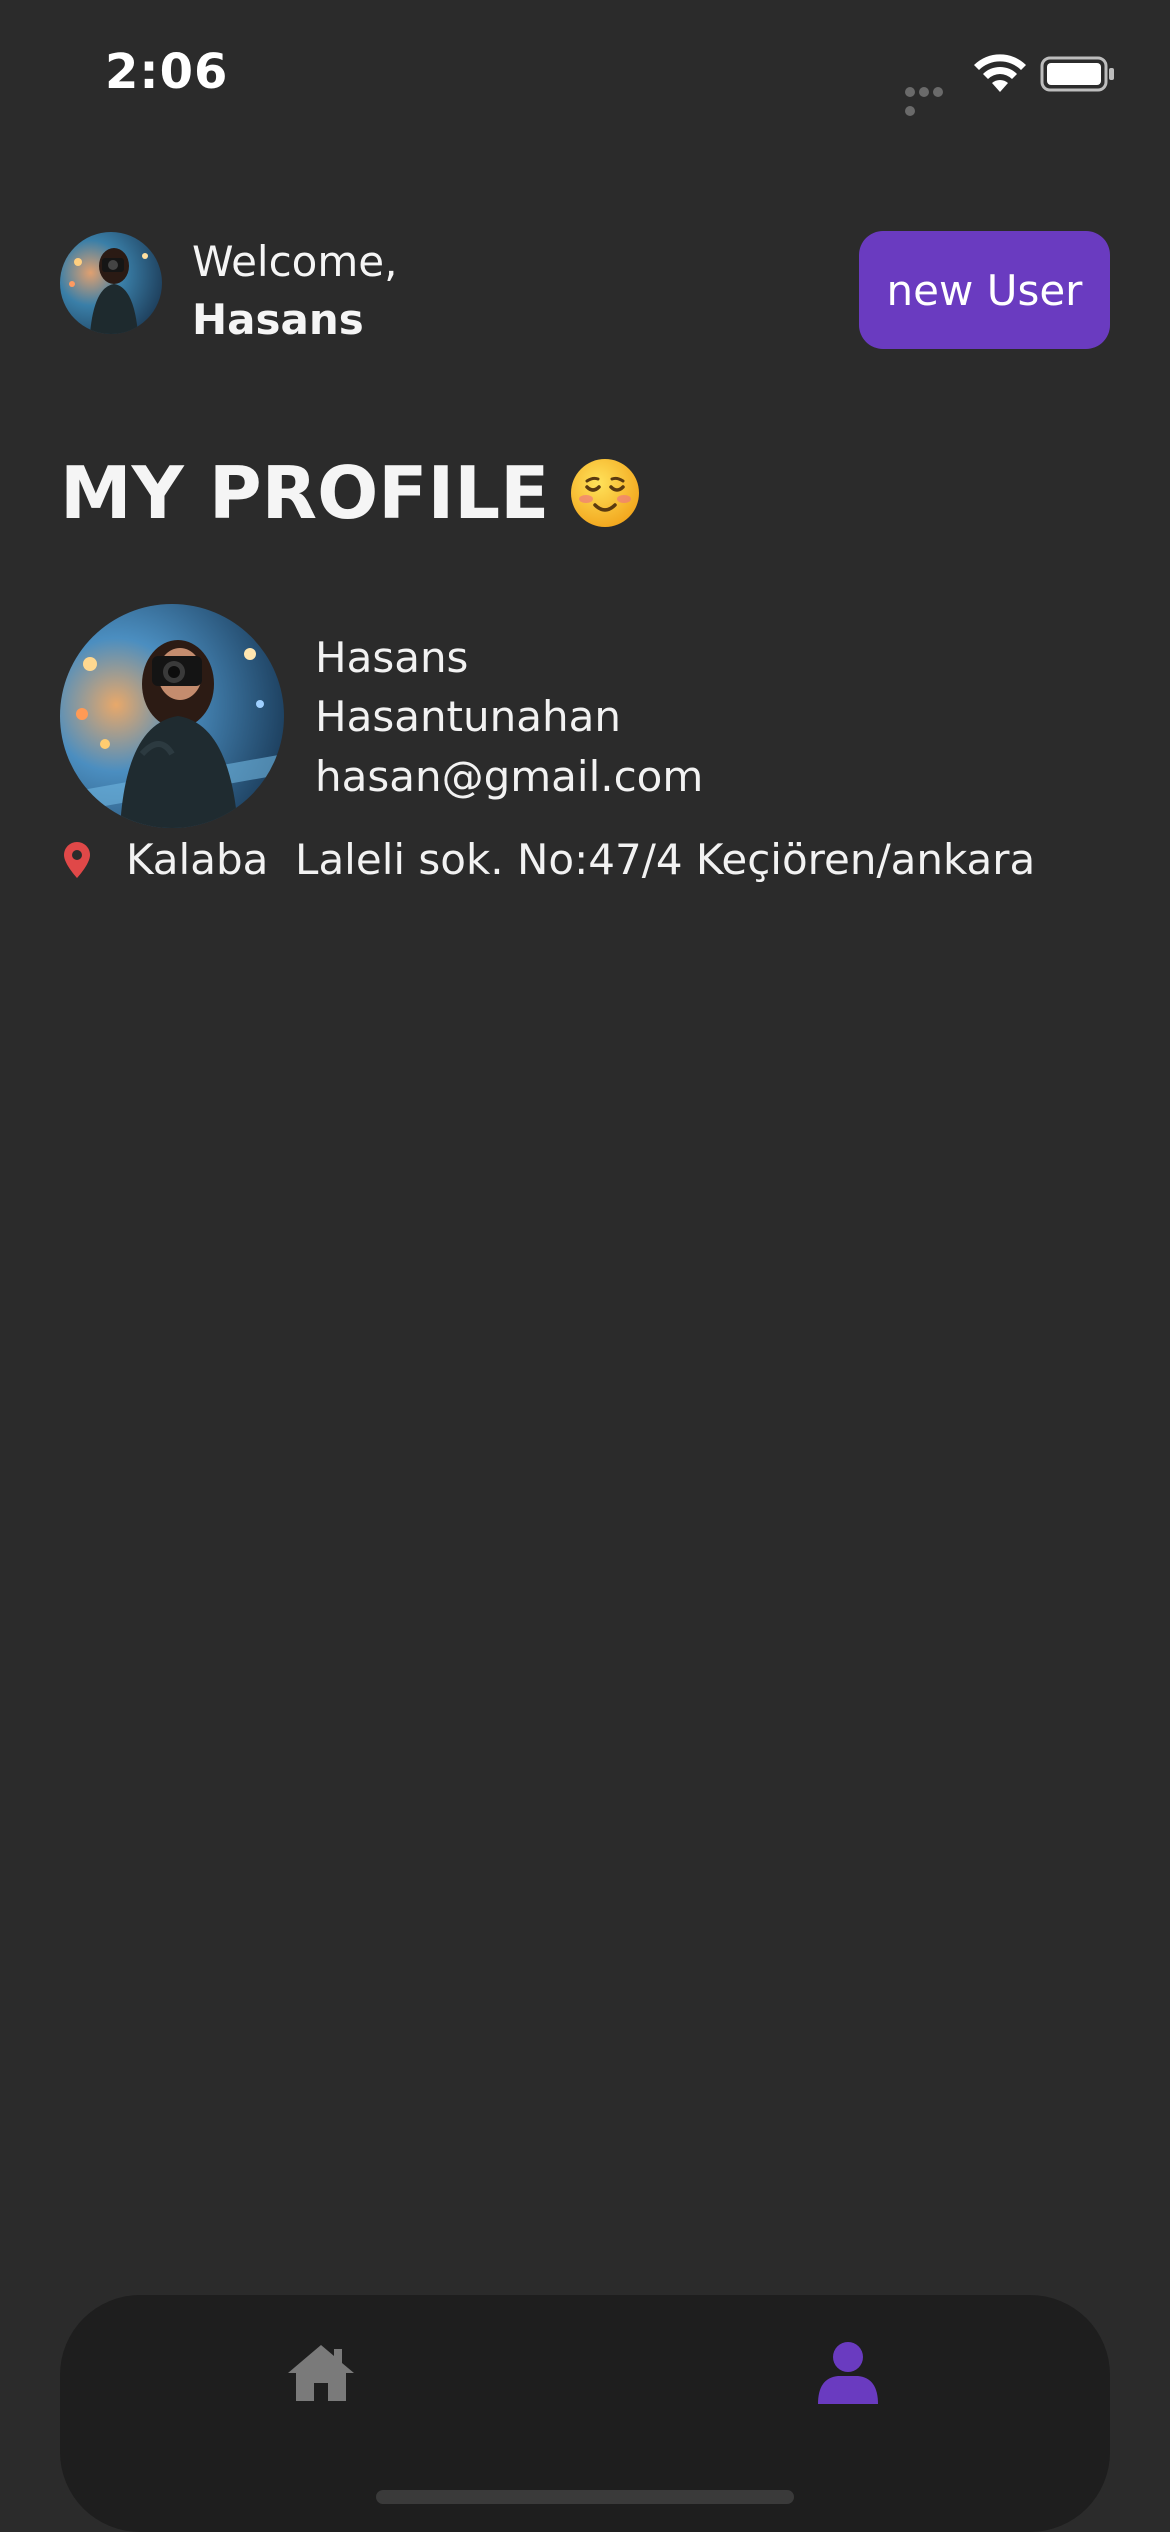  I want to click on profile-last-name: Hasantunahan, so click(468, 716).